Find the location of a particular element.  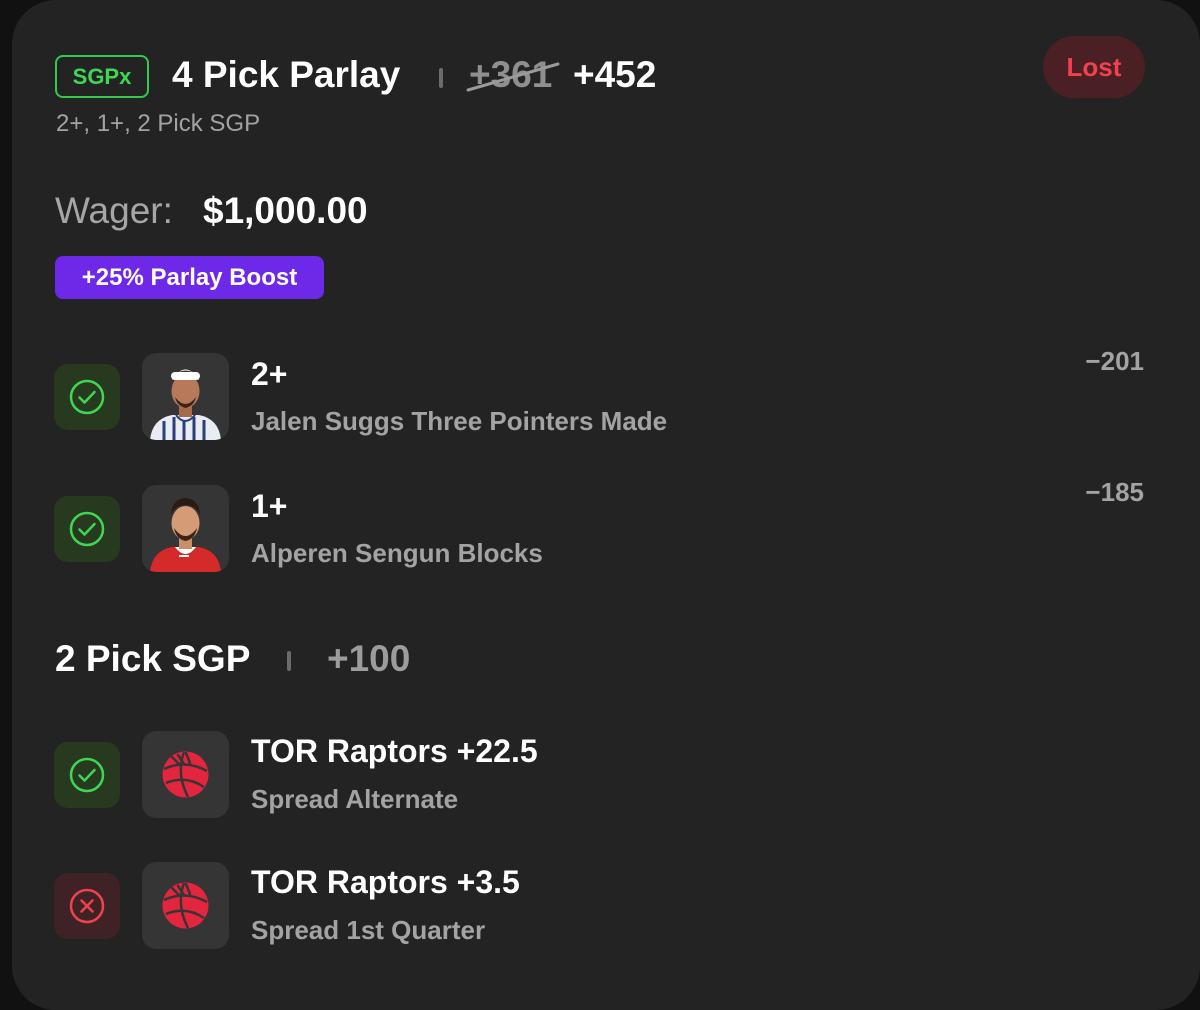

leg-lost-indicator is located at coordinates (87, 906).